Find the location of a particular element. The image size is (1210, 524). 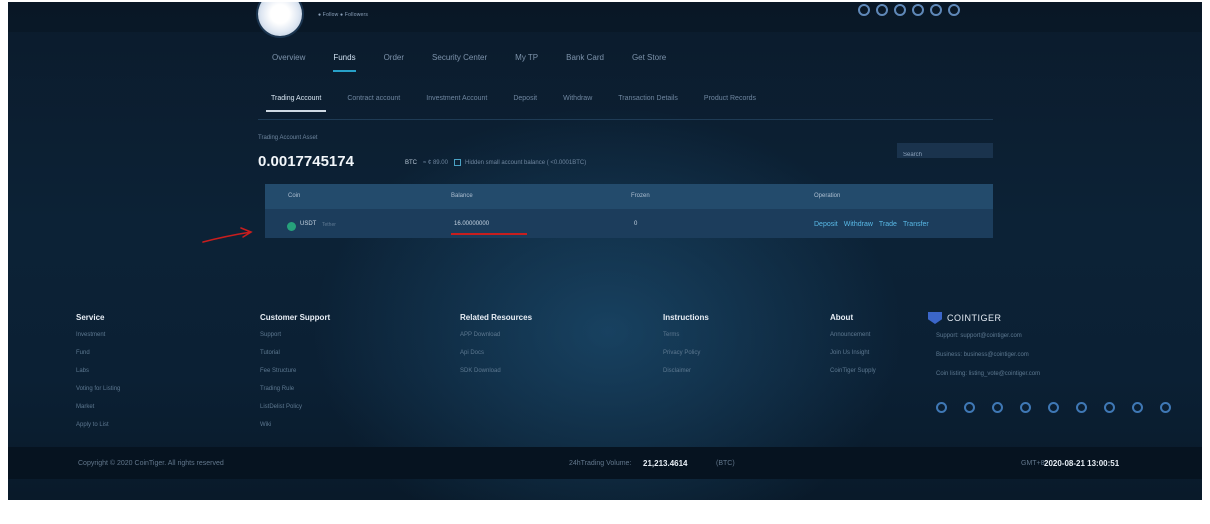

brand-logo: COINTIGER is located at coordinates (965, 318).